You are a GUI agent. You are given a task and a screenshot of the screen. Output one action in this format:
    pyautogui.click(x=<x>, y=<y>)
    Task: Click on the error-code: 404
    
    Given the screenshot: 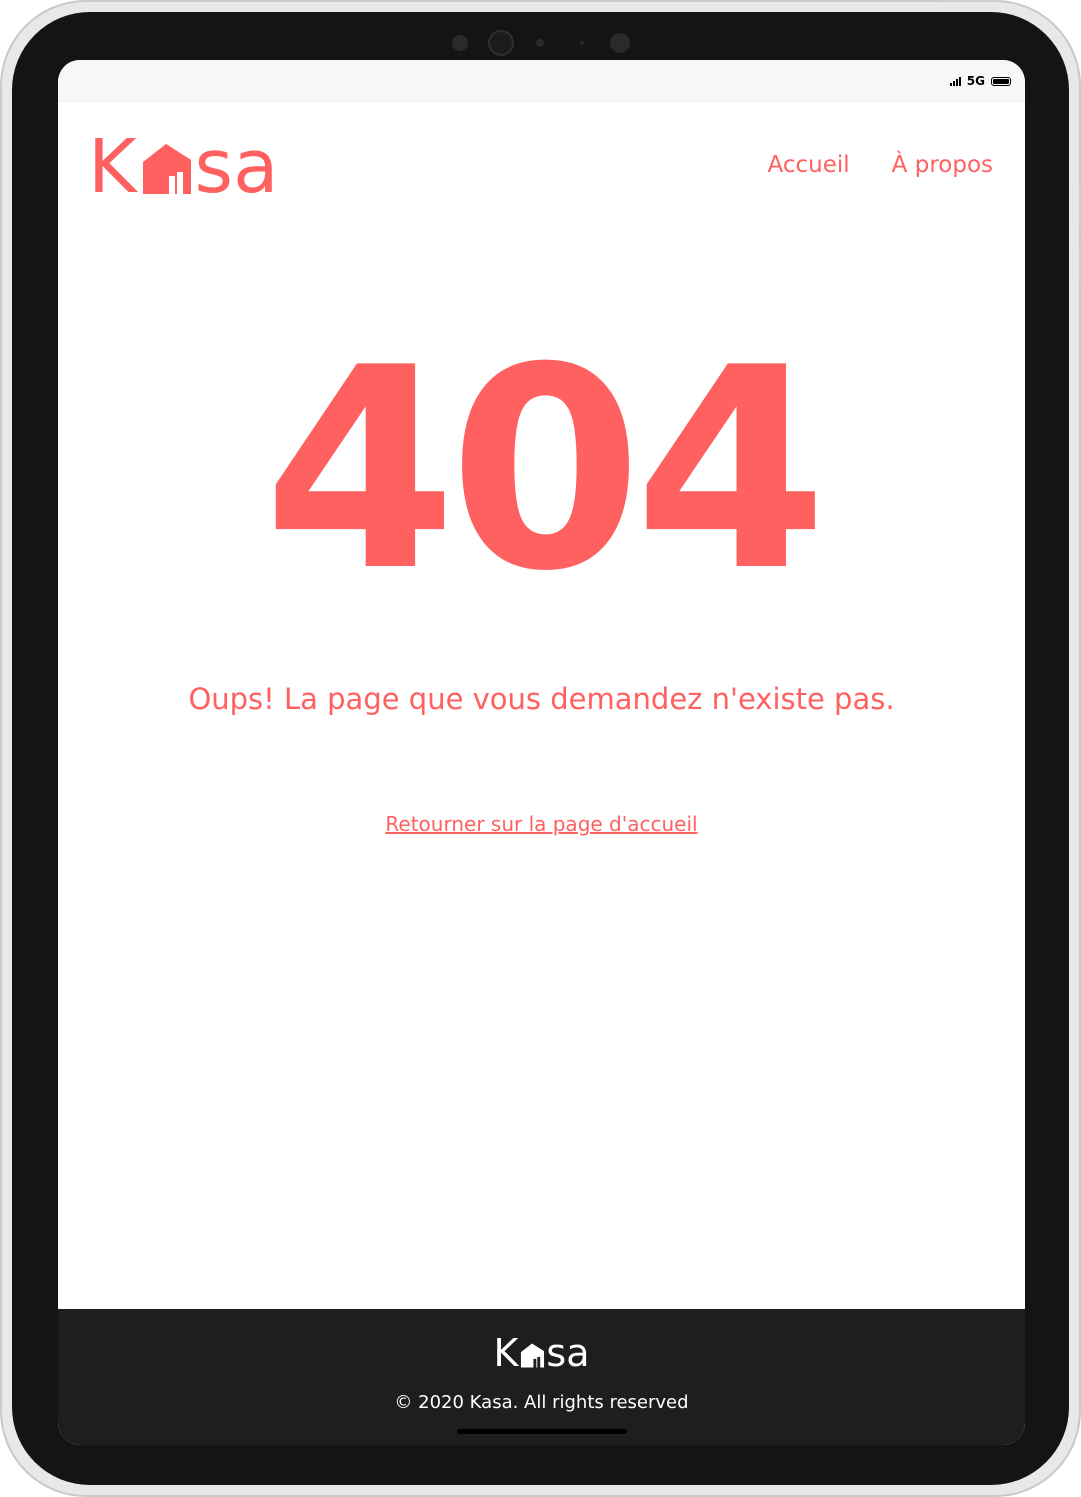 What is the action you would take?
    pyautogui.click(x=545, y=470)
    